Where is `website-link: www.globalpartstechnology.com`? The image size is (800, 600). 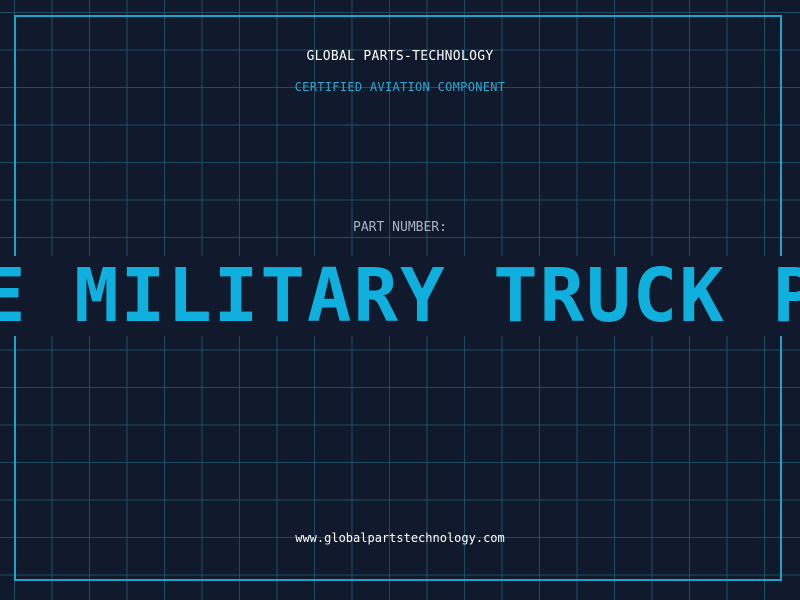
website-link: www.globalpartstechnology.com is located at coordinates (400, 538).